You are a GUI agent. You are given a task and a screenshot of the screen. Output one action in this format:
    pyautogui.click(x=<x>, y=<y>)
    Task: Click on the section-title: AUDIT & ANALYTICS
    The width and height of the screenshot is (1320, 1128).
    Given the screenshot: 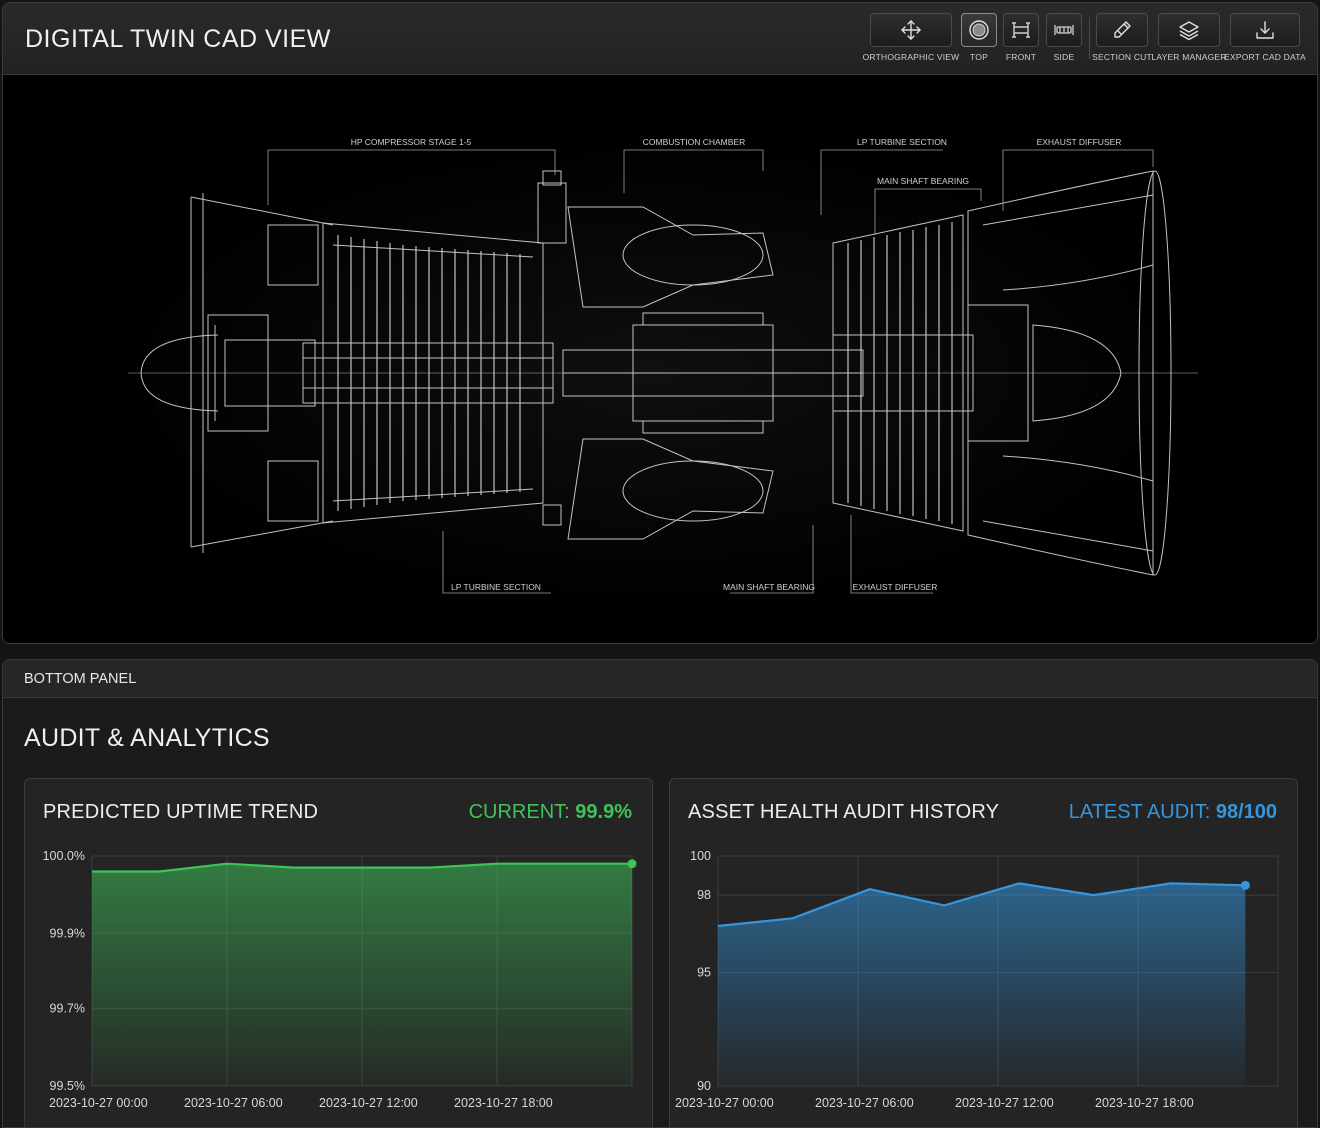 What is the action you would take?
    pyautogui.click(x=147, y=738)
    